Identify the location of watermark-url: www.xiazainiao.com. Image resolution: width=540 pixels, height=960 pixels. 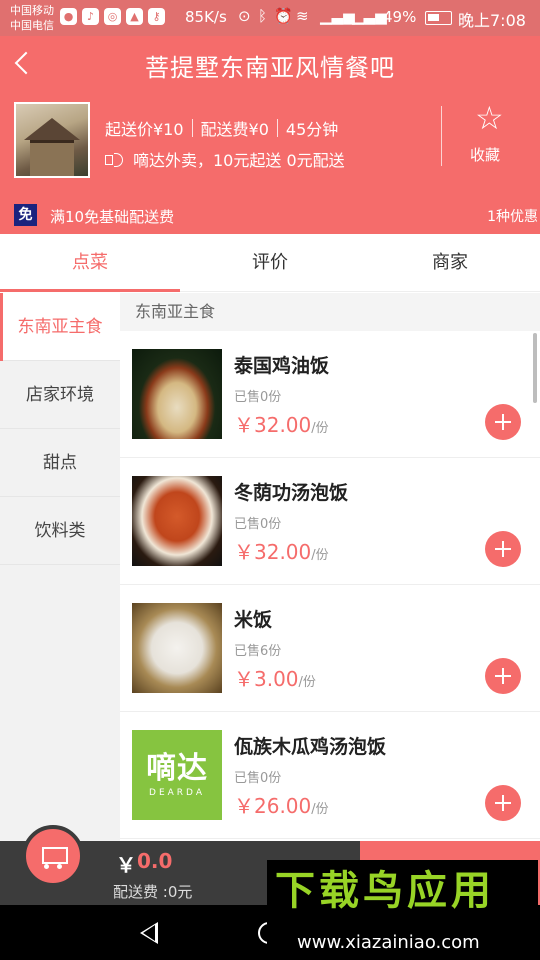
(388, 942).